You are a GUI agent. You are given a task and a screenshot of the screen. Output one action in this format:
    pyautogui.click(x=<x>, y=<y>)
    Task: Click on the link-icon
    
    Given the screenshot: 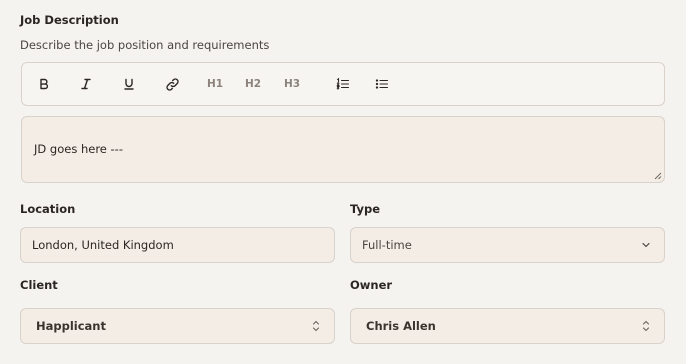 What is the action you would take?
    pyautogui.click(x=172, y=84)
    